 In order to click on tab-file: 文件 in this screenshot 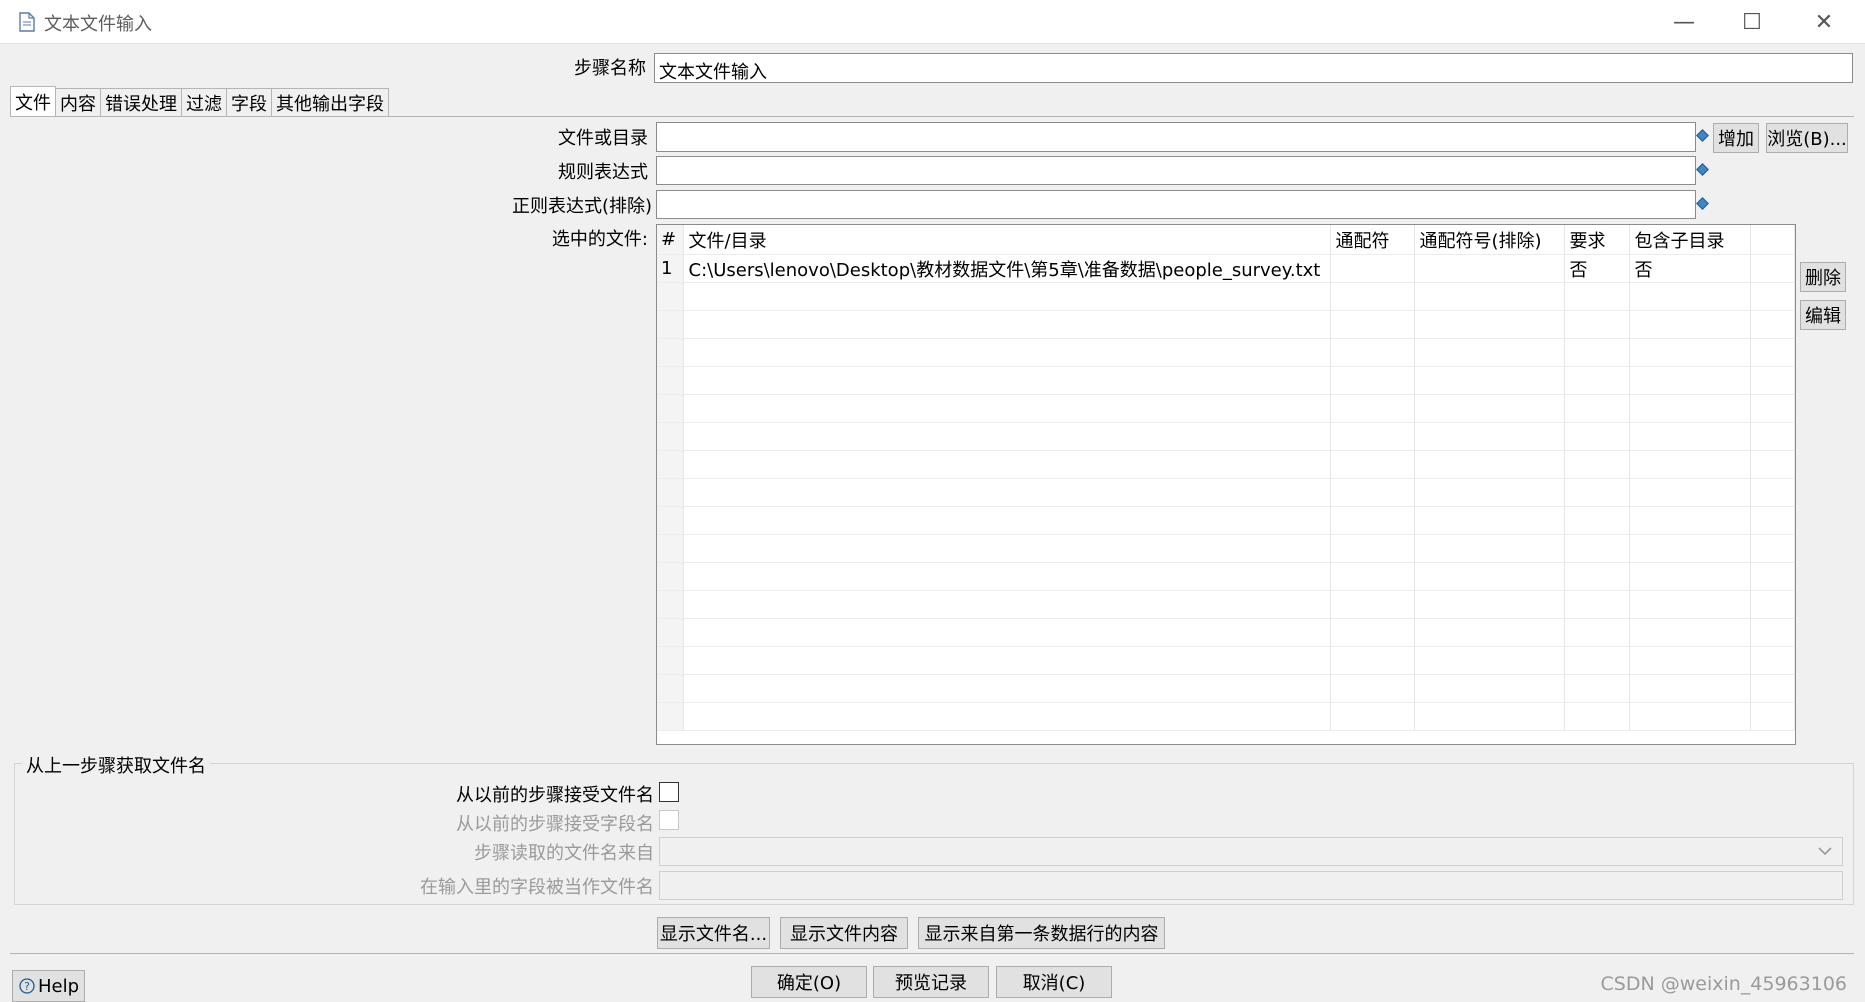, I will do `click(33, 101)`.